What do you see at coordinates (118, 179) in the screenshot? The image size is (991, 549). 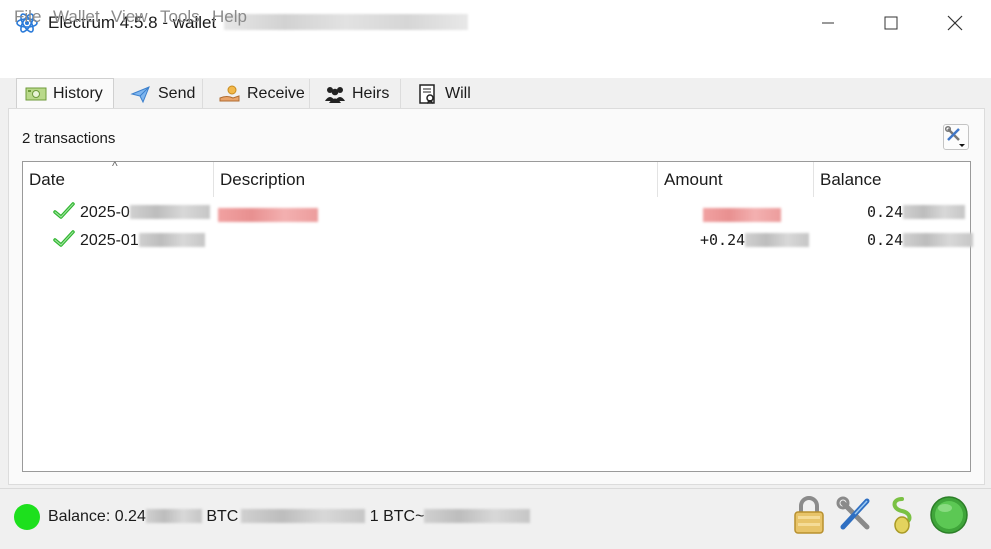 I see `column-header-date: Date` at bounding box center [118, 179].